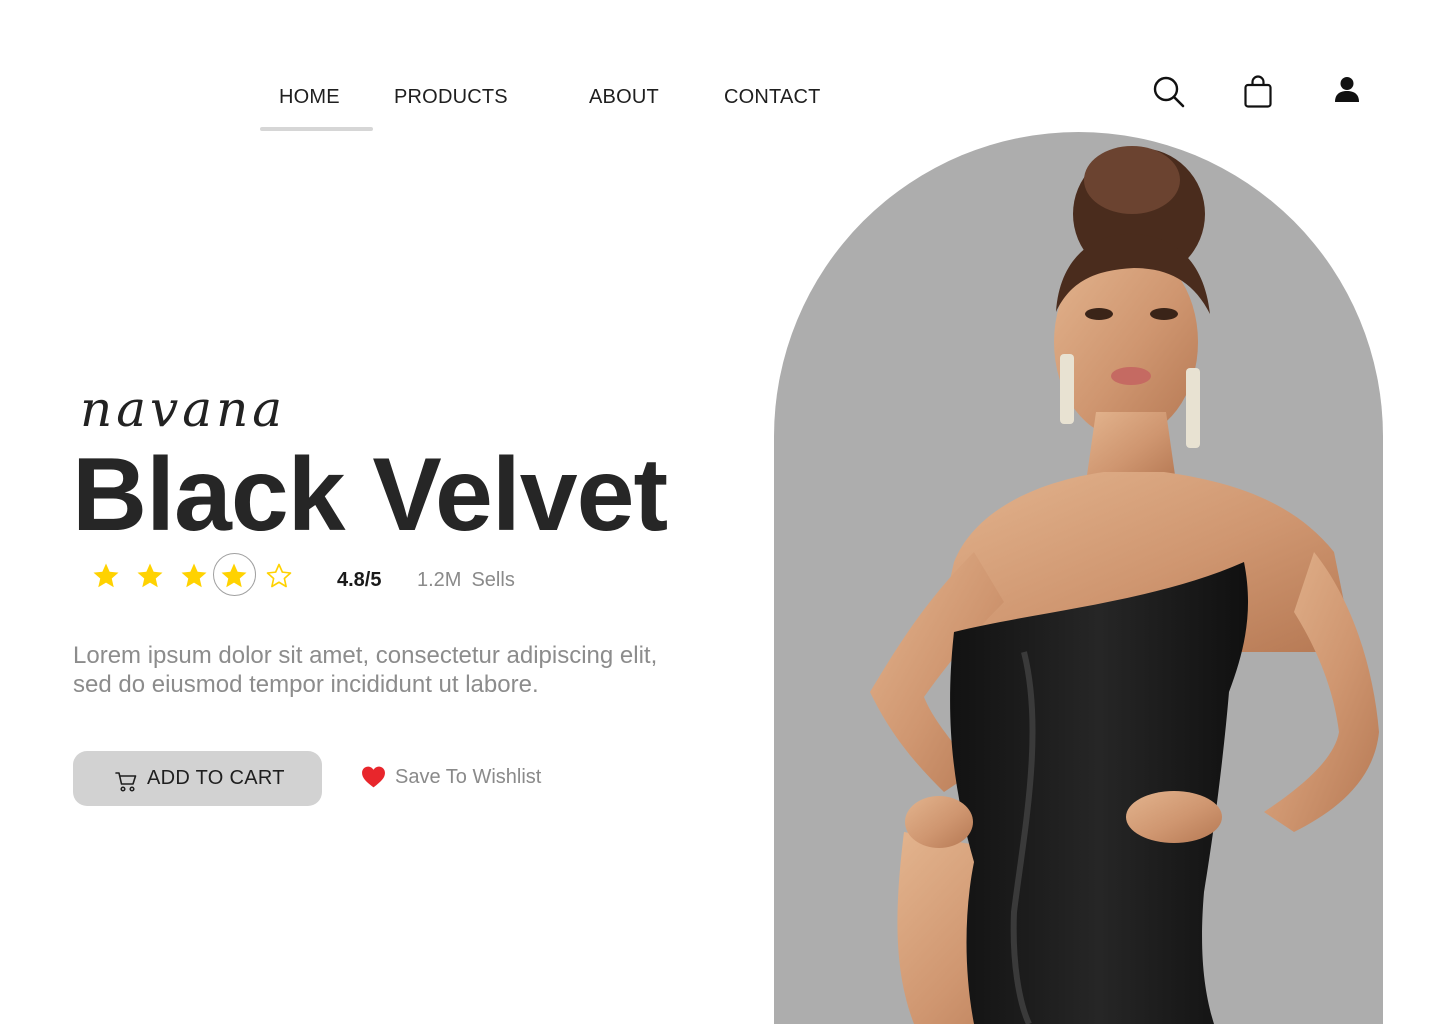 Image resolution: width=1440 pixels, height=1024 pixels. What do you see at coordinates (493, 580) in the screenshot?
I see `sold-count-label: Sells` at bounding box center [493, 580].